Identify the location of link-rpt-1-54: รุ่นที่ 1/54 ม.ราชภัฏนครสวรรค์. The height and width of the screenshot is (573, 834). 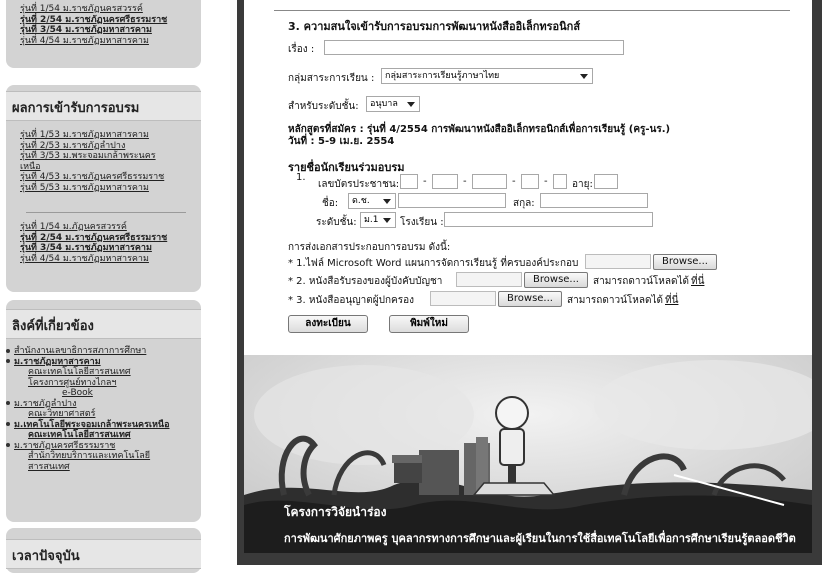
(93, 9).